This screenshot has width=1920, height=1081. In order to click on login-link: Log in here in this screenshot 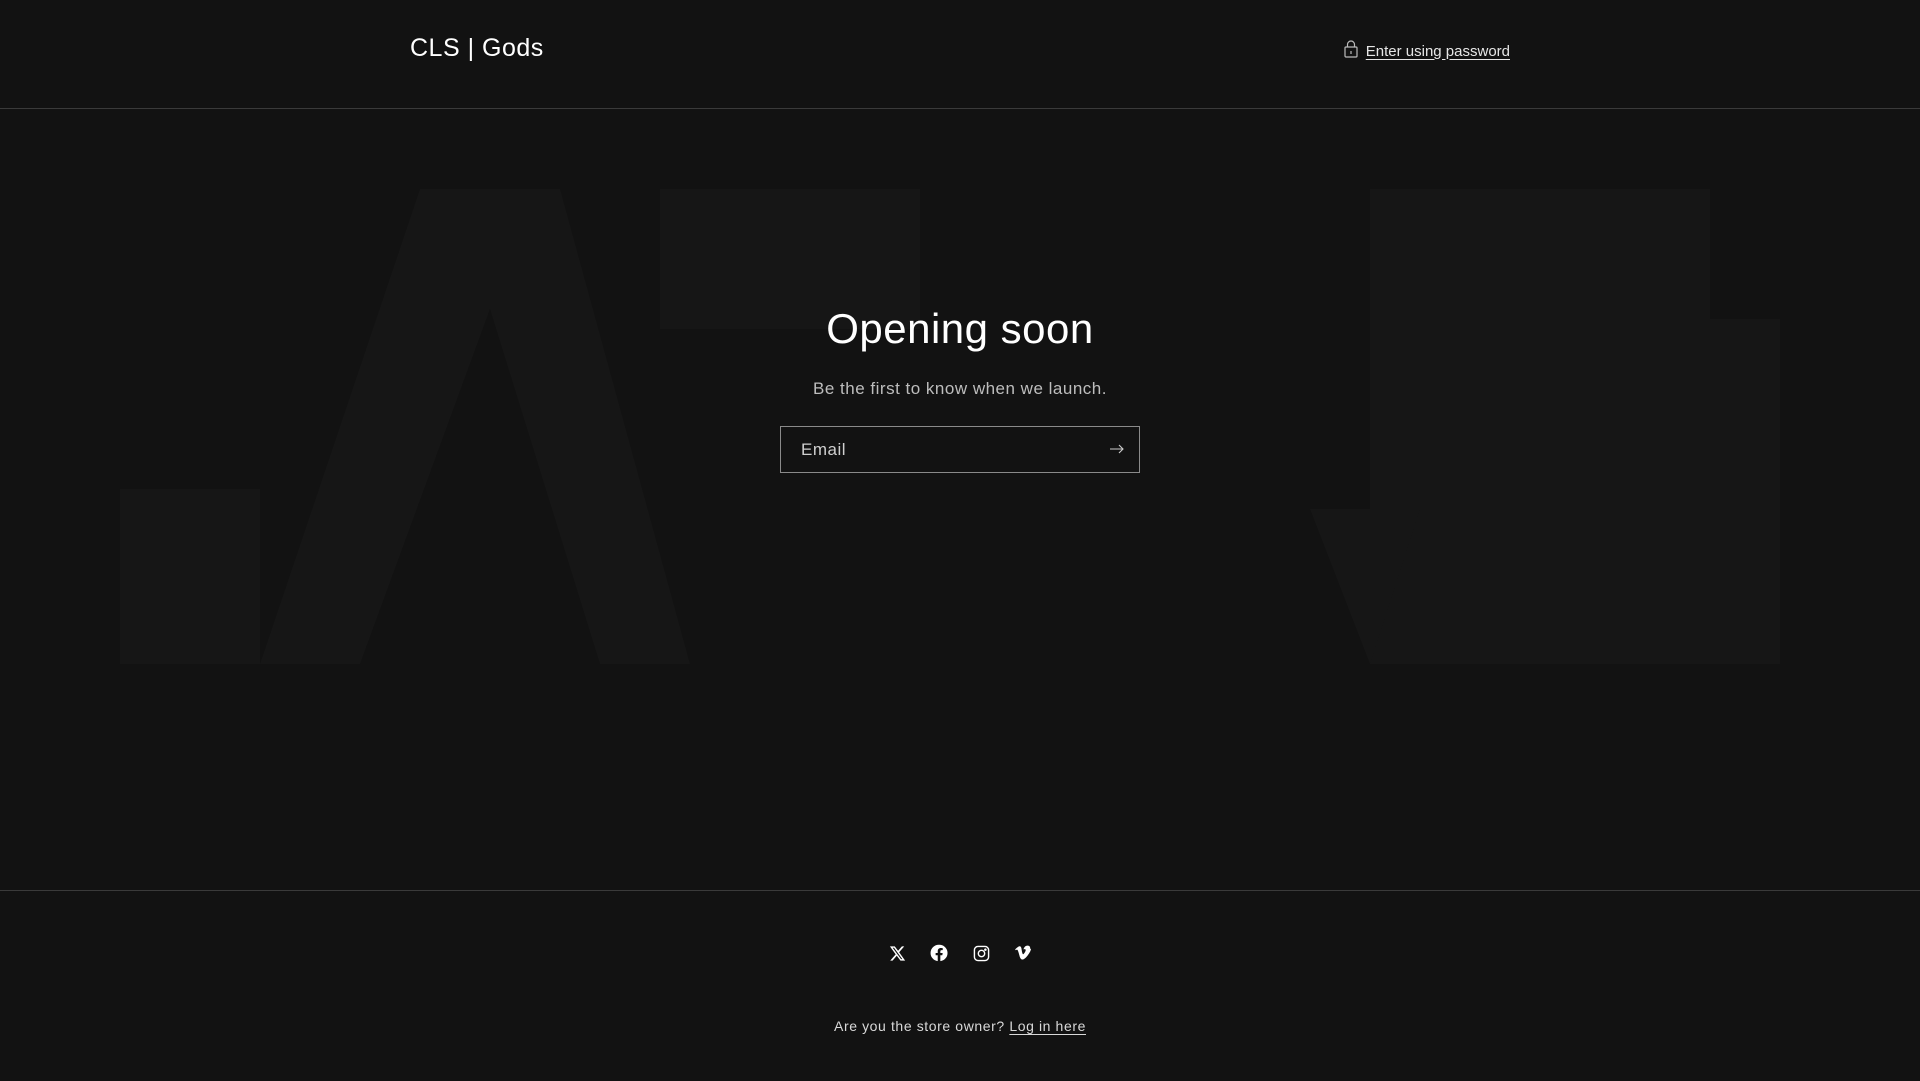, I will do `click(1047, 1026)`.